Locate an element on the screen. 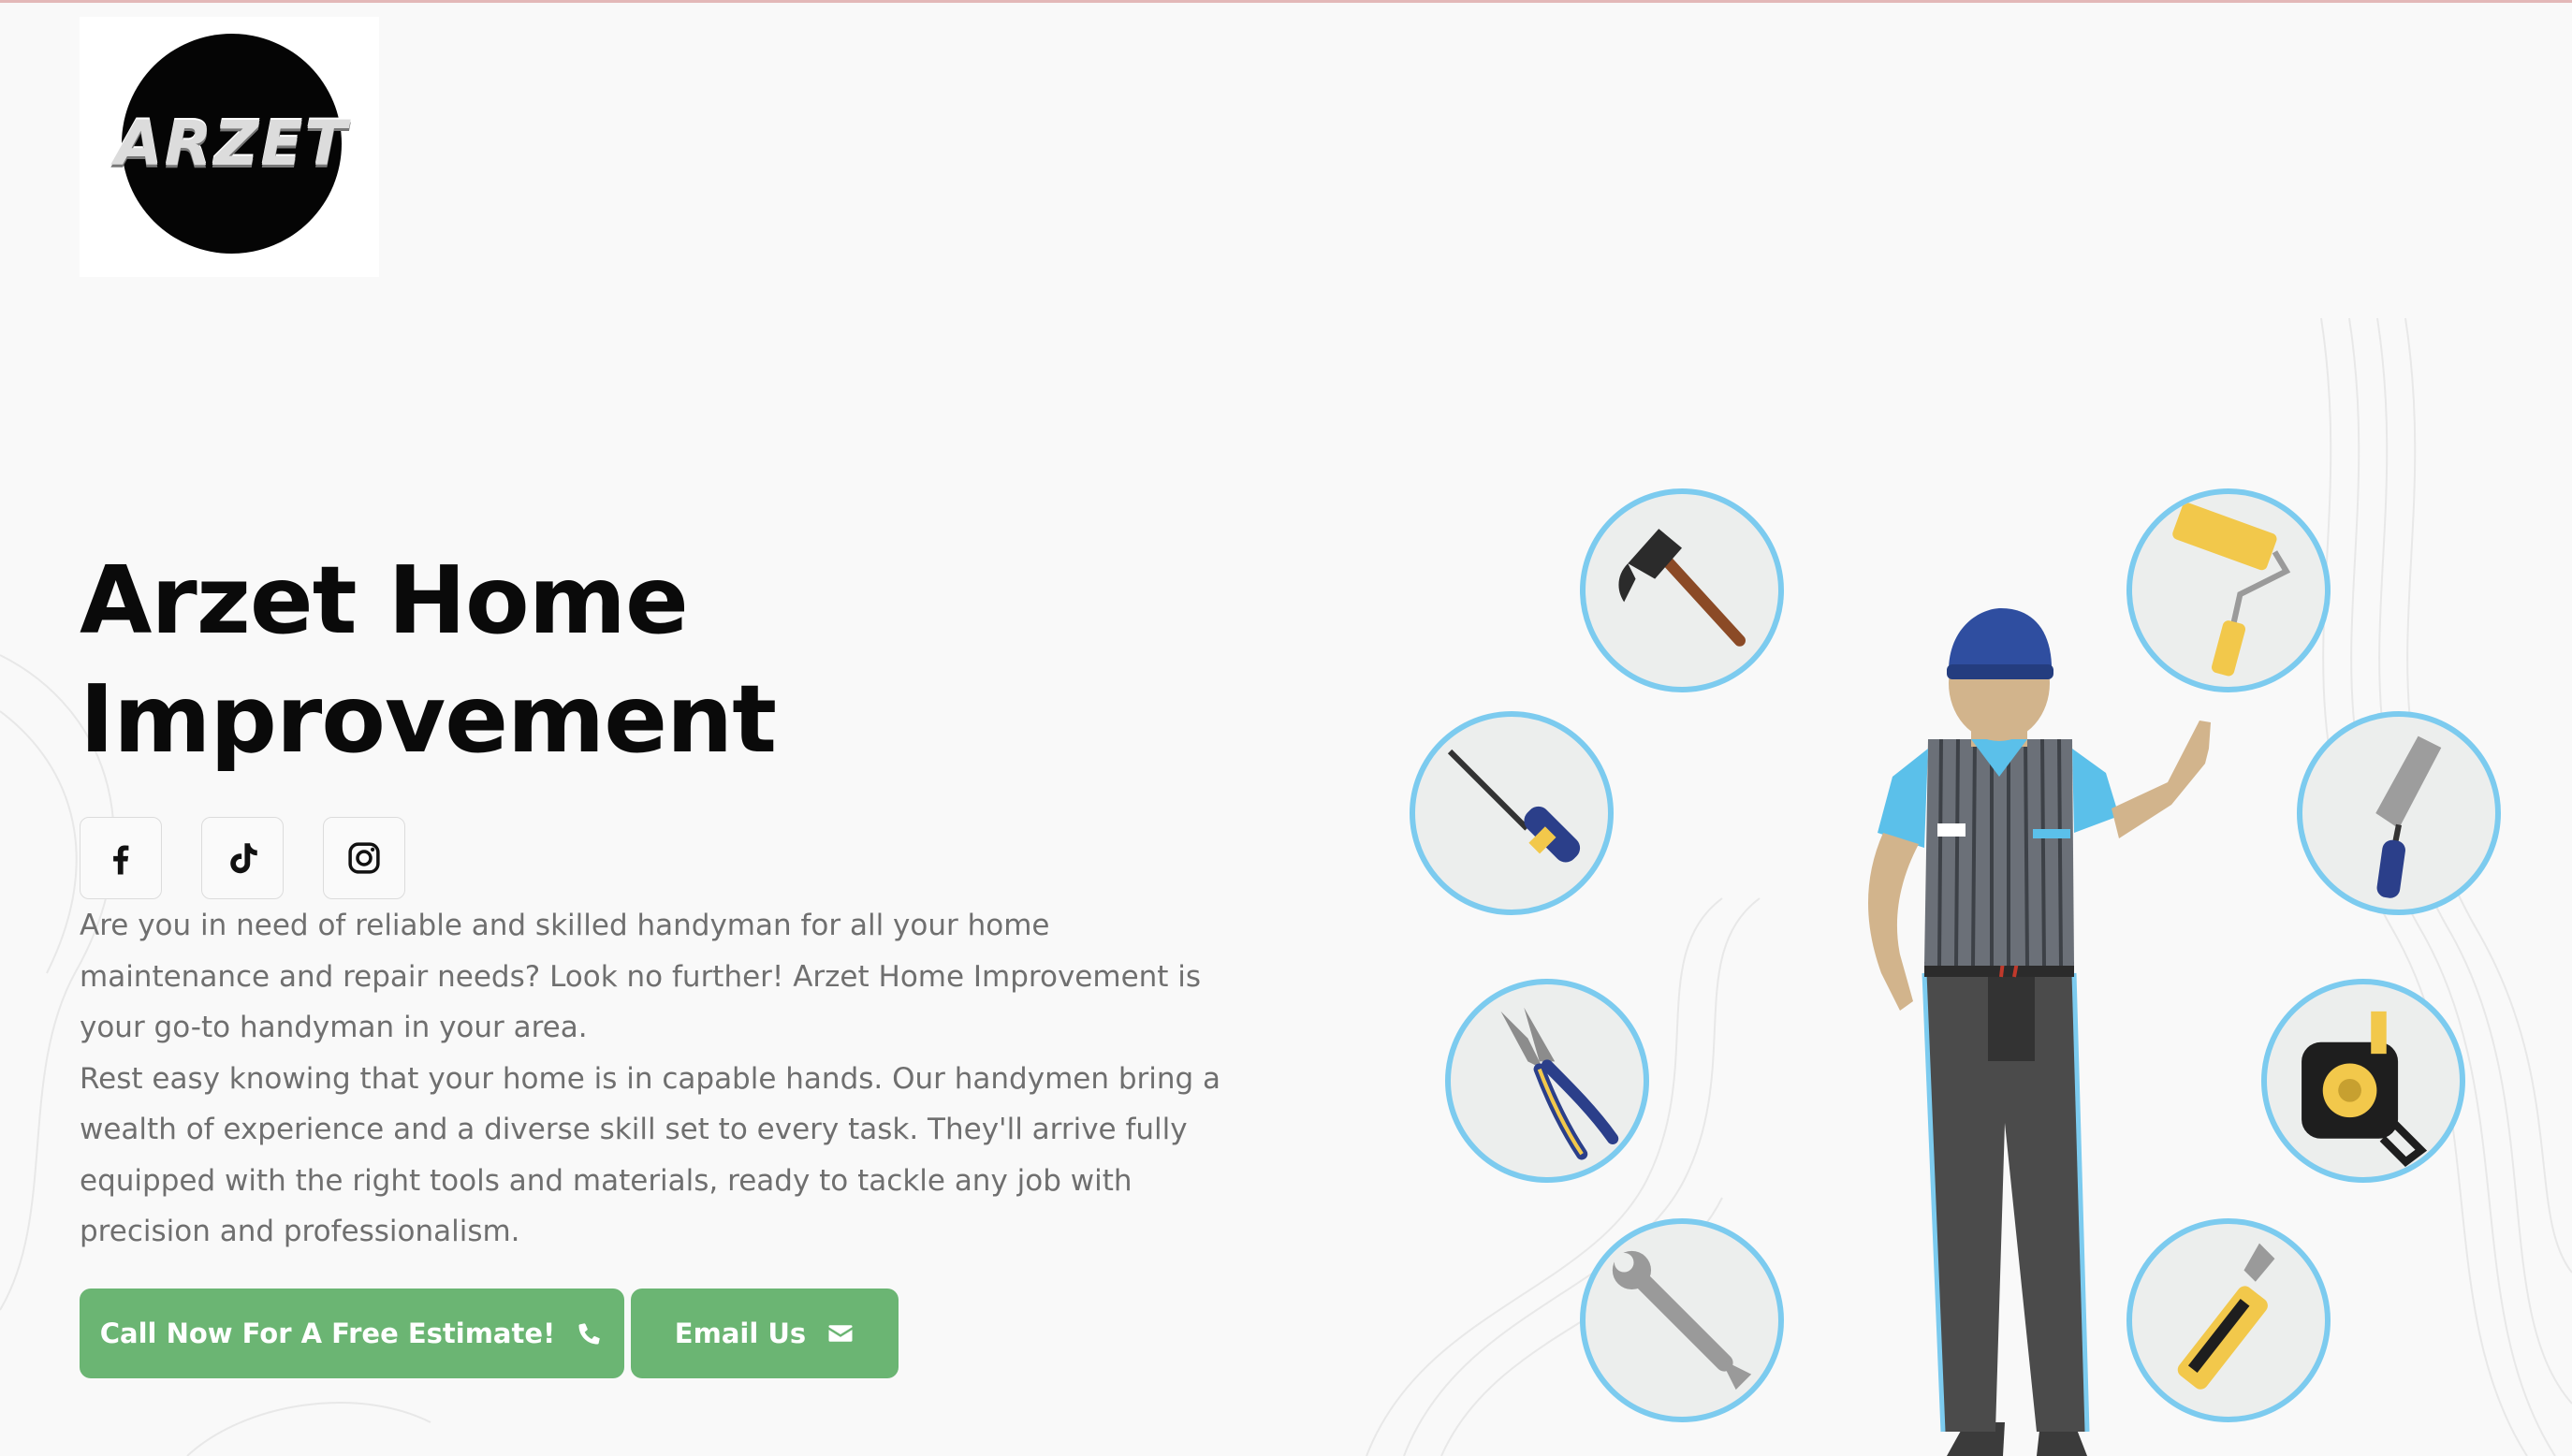 This screenshot has width=2572, height=1456. page-title-line-1: Arzet Home is located at coordinates (385, 600).